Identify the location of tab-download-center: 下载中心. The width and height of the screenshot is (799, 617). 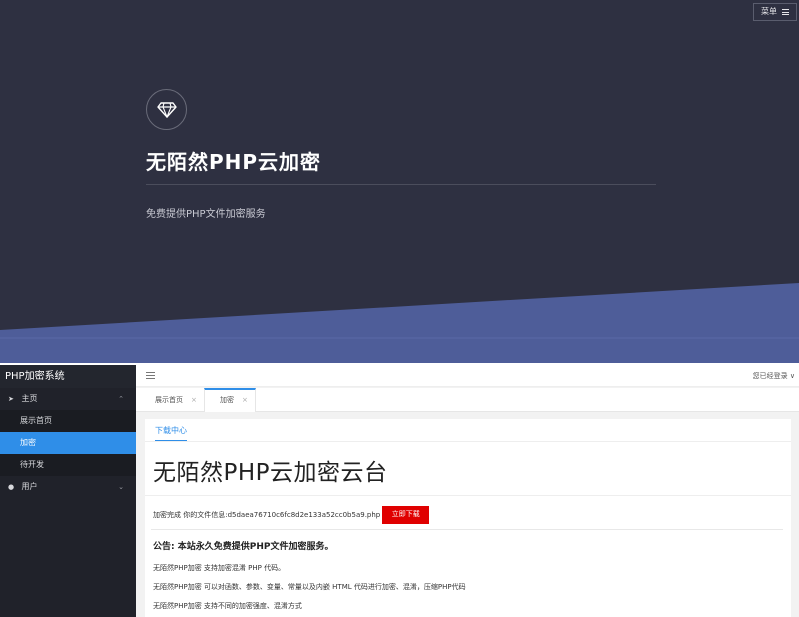
(171, 433).